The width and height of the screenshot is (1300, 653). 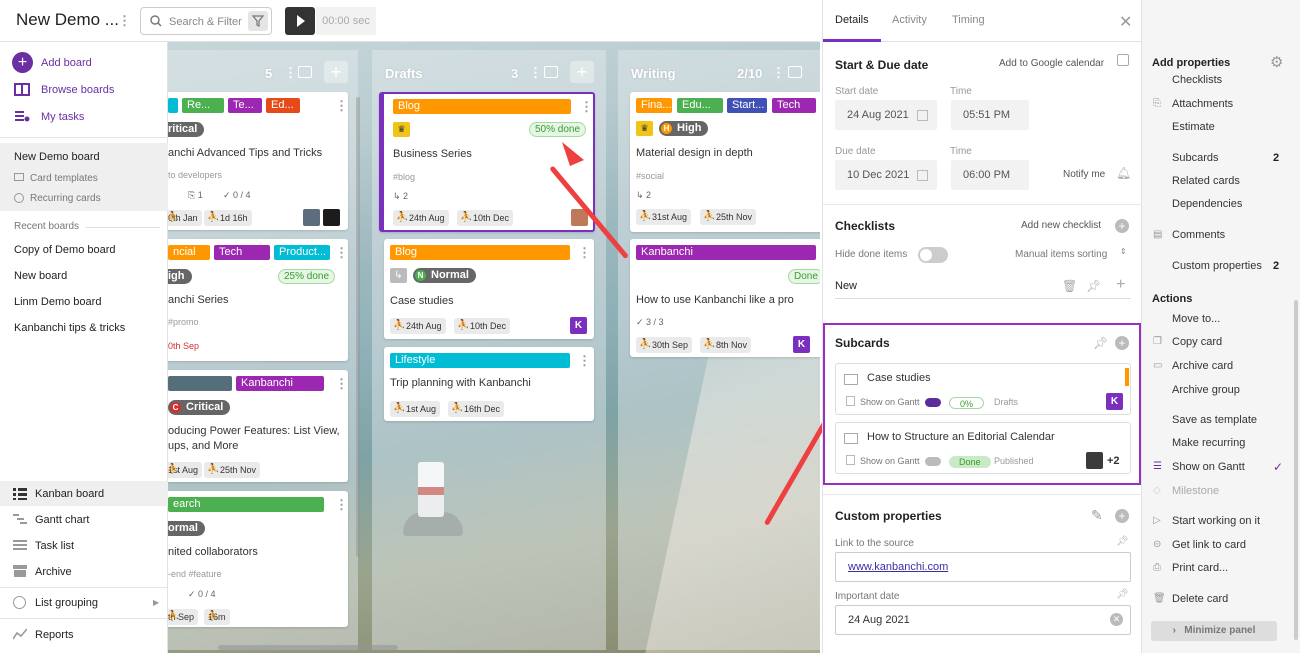 I want to click on link-value: www.kanbanchi.com, so click(x=898, y=567).